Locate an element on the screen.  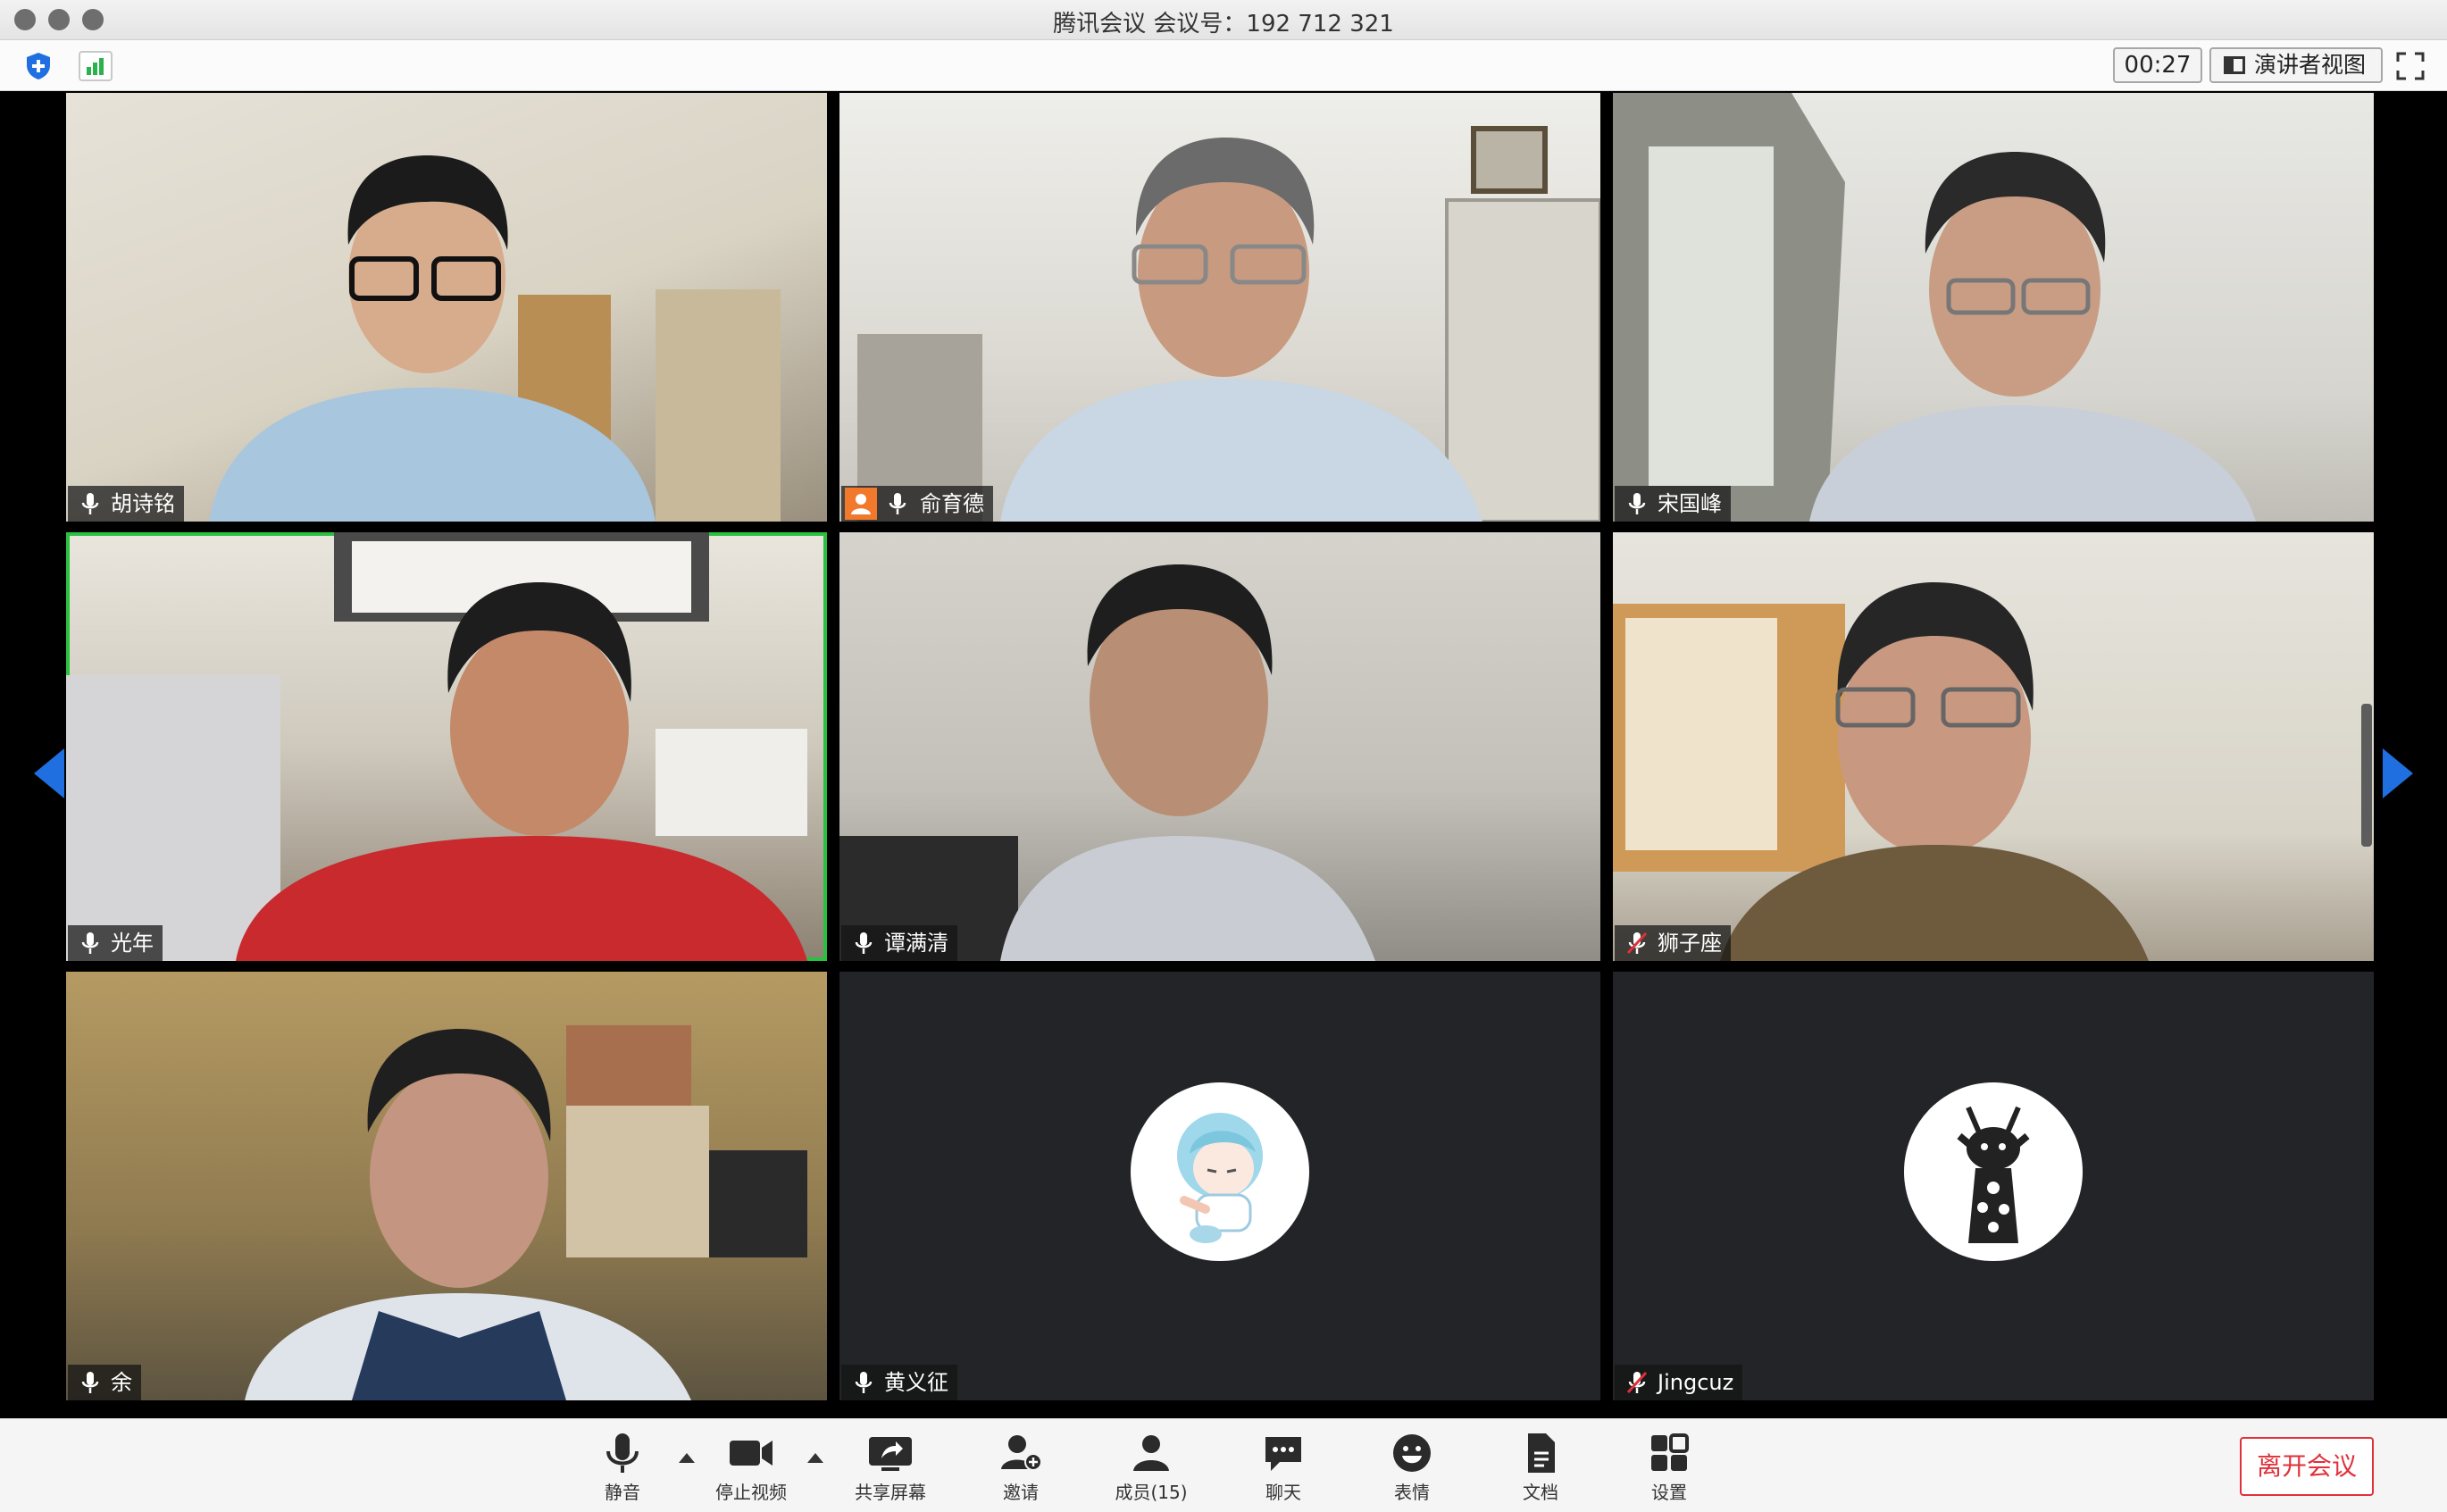
leave-meeting-button: 离开会议 is located at coordinates (2307, 1466).